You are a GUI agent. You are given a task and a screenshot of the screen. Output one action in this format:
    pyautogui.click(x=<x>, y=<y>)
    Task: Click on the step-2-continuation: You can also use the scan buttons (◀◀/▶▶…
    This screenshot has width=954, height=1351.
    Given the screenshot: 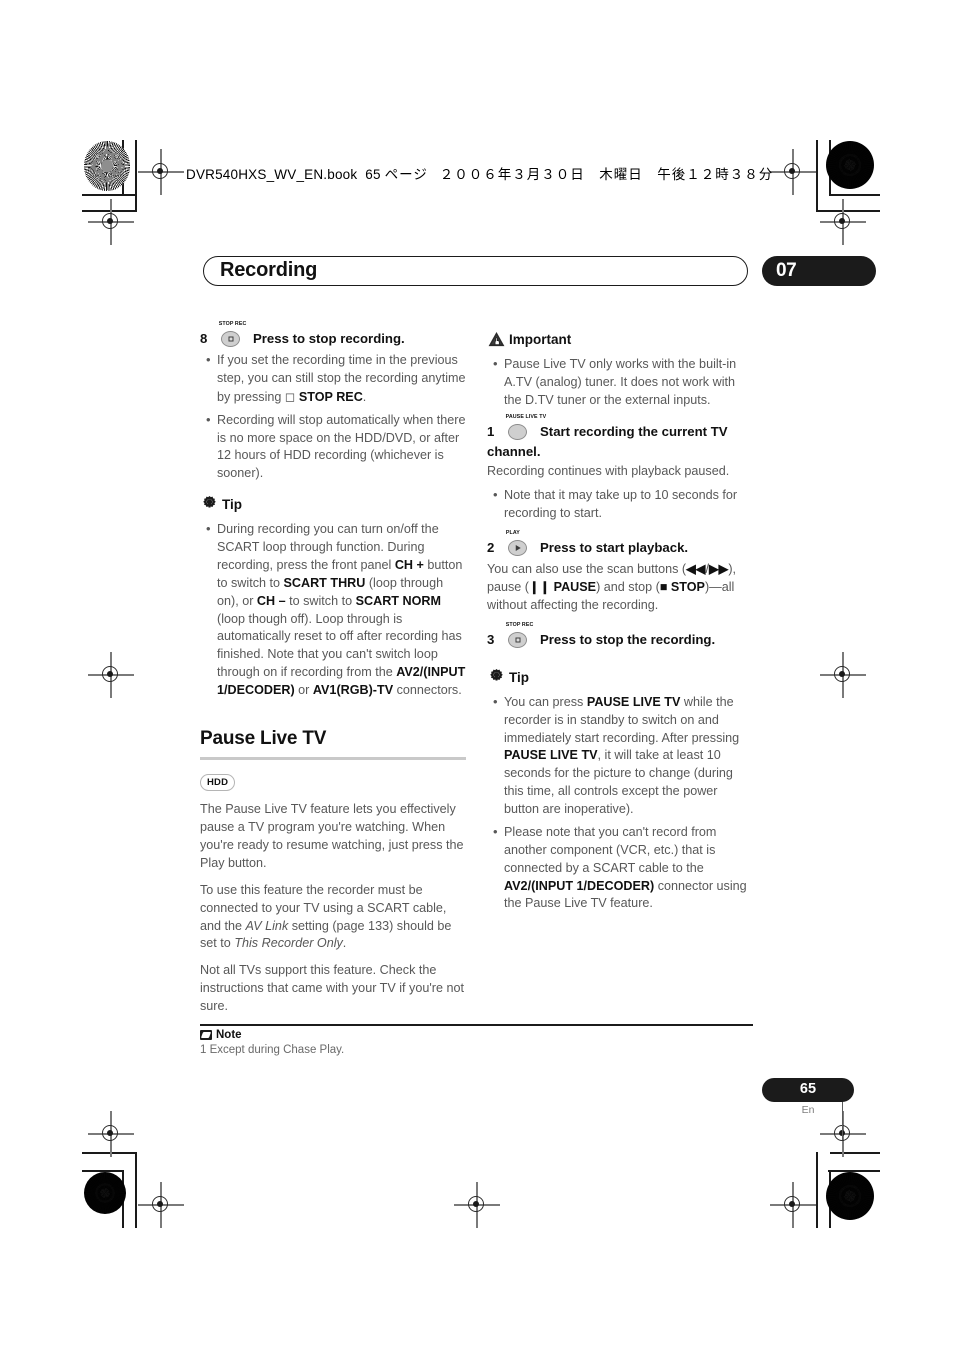 What is the action you would take?
    pyautogui.click(x=612, y=587)
    